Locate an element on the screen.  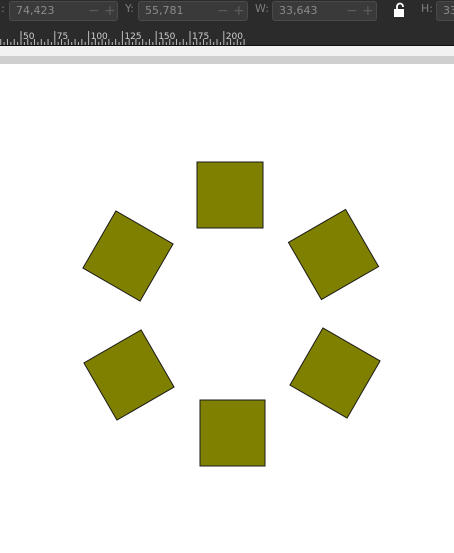
x-decrement-minus-icon: − is located at coordinates (94, 11).